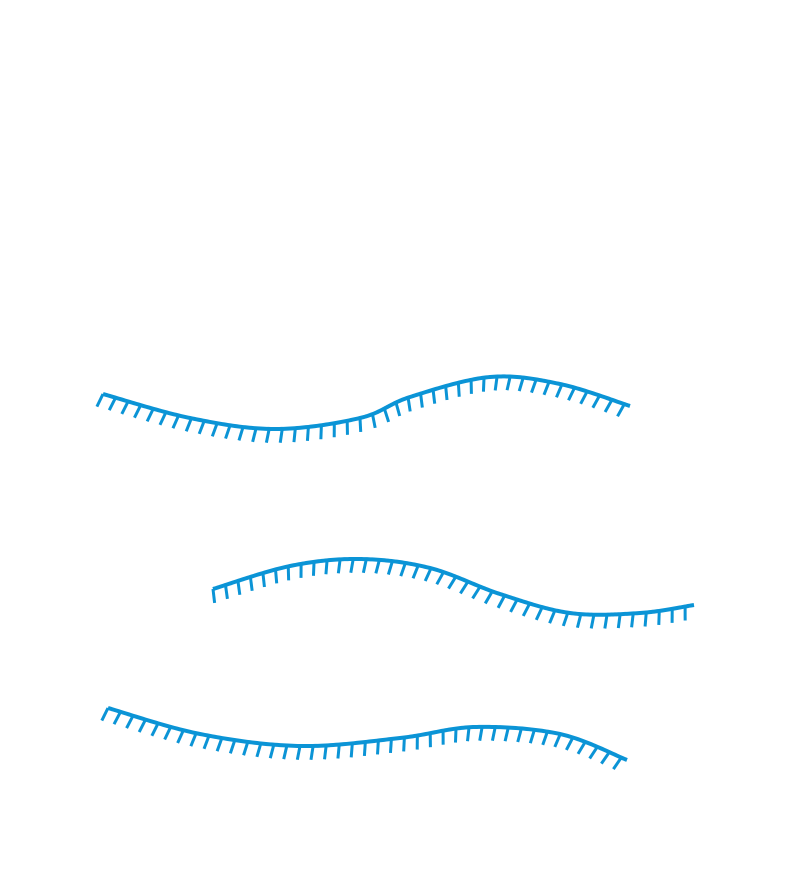 The height and width of the screenshot is (875, 794). I want to click on hatched-wave-curve-bottom, so click(364, 738).